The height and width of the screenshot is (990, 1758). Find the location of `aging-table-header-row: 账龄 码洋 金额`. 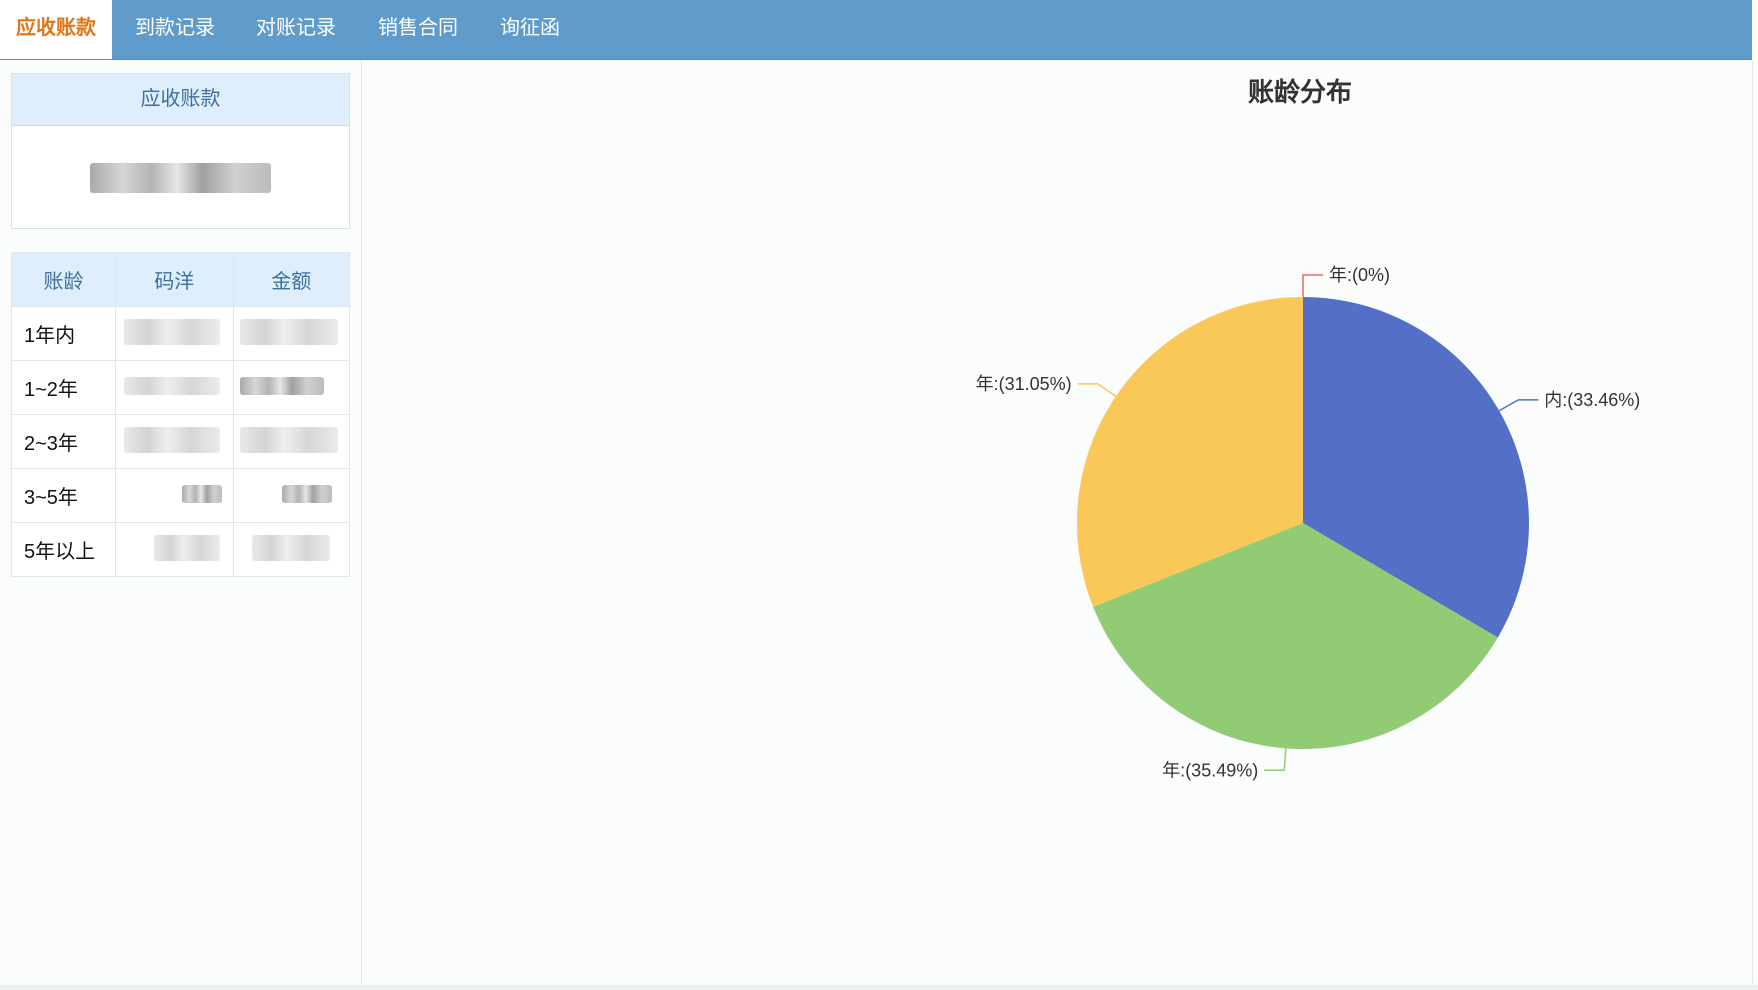

aging-table-header-row: 账龄 码洋 金额 is located at coordinates (180, 279).